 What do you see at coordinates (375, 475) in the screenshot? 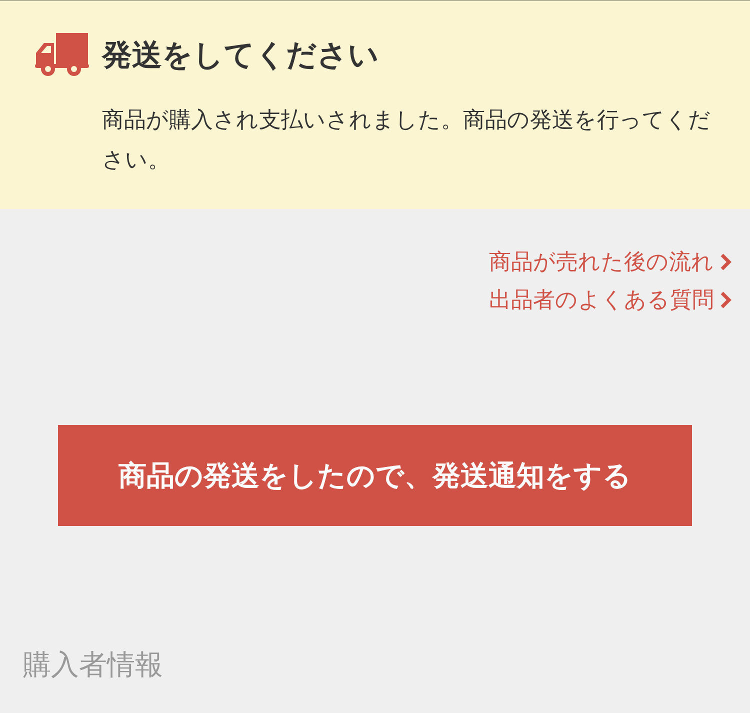
I see `ship-notify-button: 商品の発送をしたので、発送通知をする` at bounding box center [375, 475].